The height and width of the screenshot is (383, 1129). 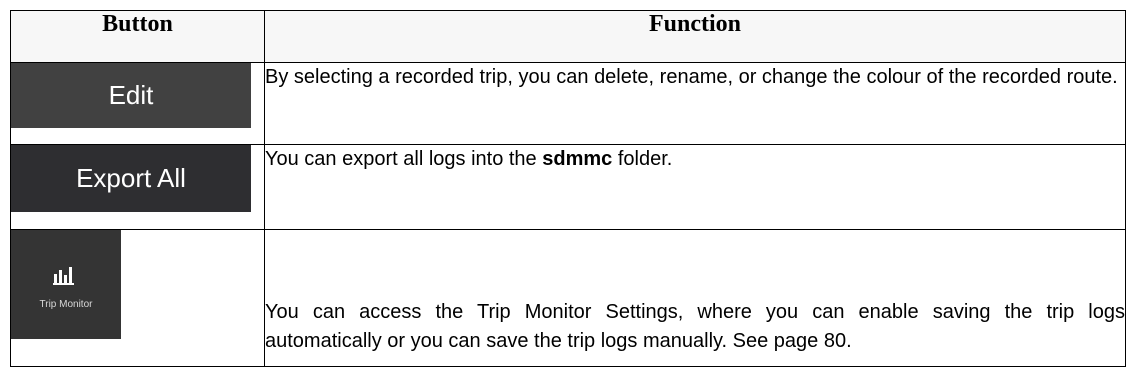 What do you see at coordinates (63, 276) in the screenshot?
I see `bar-chart-icon` at bounding box center [63, 276].